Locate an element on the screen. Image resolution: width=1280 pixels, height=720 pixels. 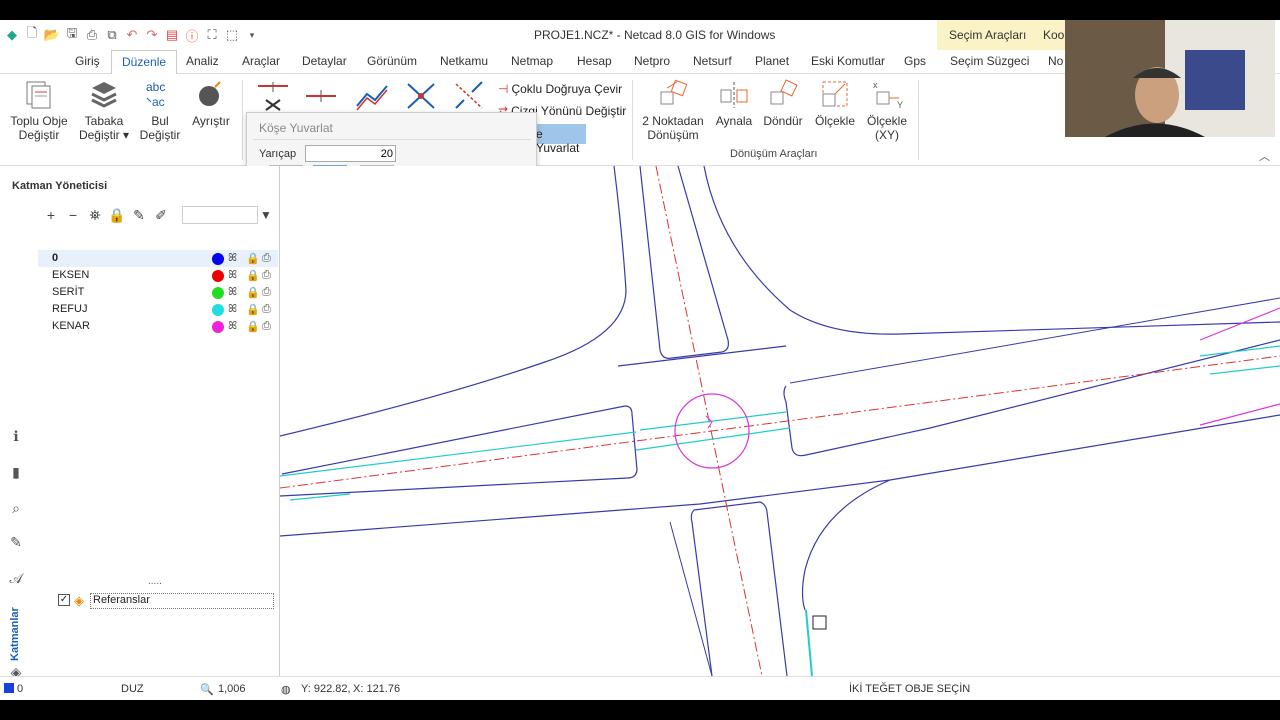
snap-icon: ⛶ is located at coordinates (212, 35).